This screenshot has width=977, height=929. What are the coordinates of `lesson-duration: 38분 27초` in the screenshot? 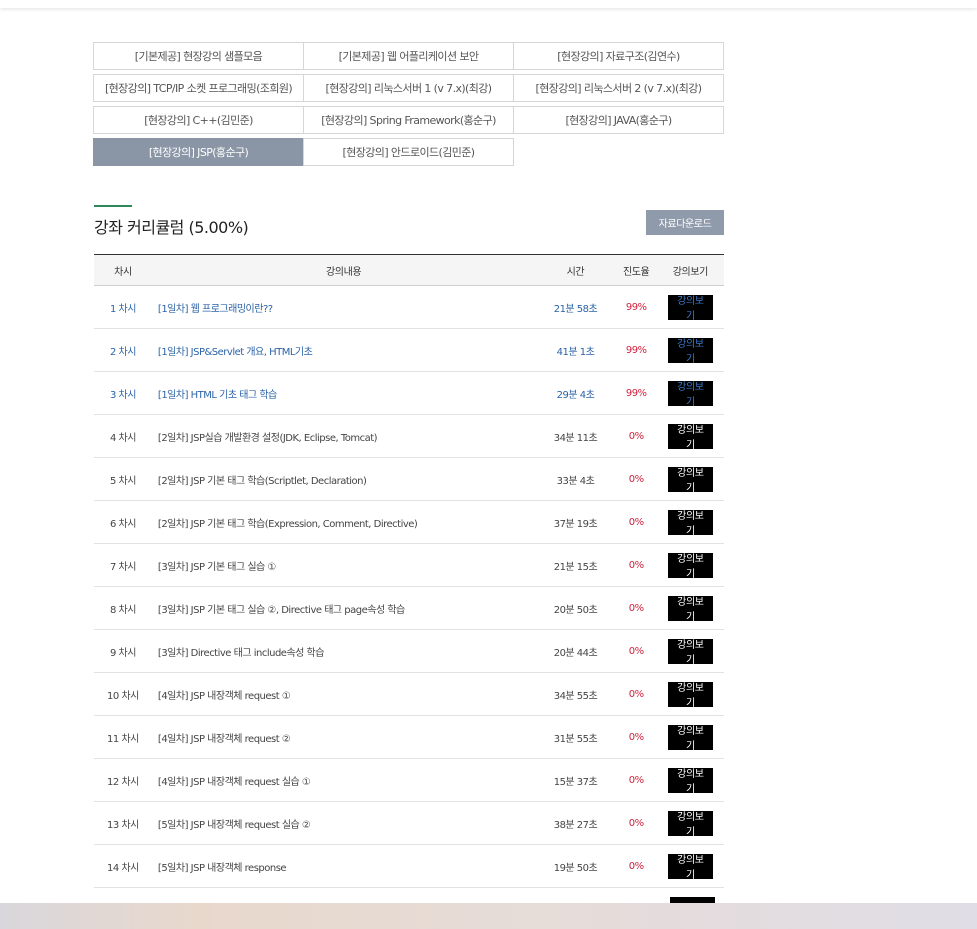 It's located at (575, 825).